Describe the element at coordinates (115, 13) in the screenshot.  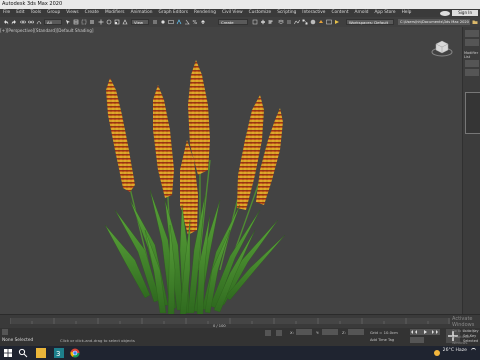
I see `menu-modifiers: Modifiers` at that location.